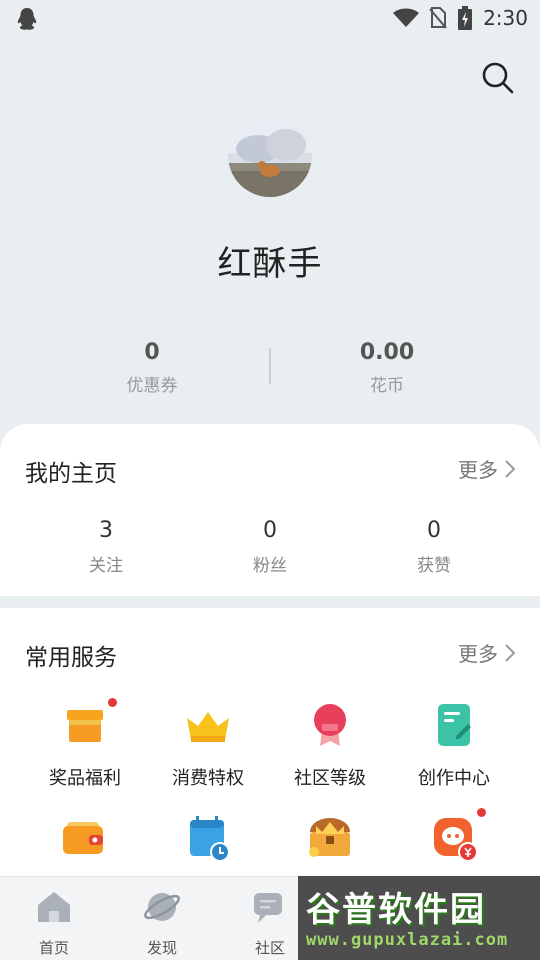 The width and height of the screenshot is (540, 960). Describe the element at coordinates (210, 839) in the screenshot. I see `calendar-clock-icon` at that location.